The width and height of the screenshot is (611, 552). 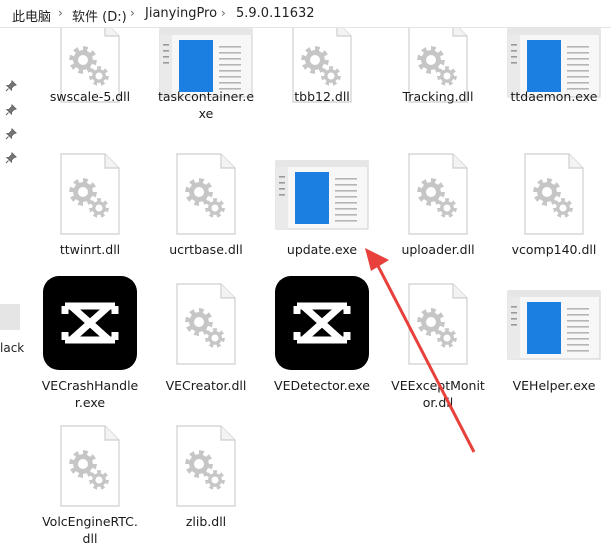 What do you see at coordinates (438, 402) in the screenshot?
I see `file-name-label: or.dll` at bounding box center [438, 402].